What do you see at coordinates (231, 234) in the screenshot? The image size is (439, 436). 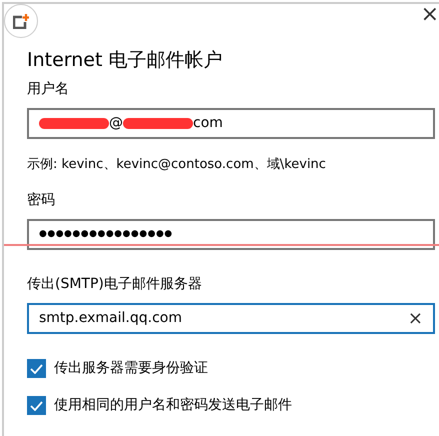 I see `password-field: ●●●●●●●●●●●●●●●●` at bounding box center [231, 234].